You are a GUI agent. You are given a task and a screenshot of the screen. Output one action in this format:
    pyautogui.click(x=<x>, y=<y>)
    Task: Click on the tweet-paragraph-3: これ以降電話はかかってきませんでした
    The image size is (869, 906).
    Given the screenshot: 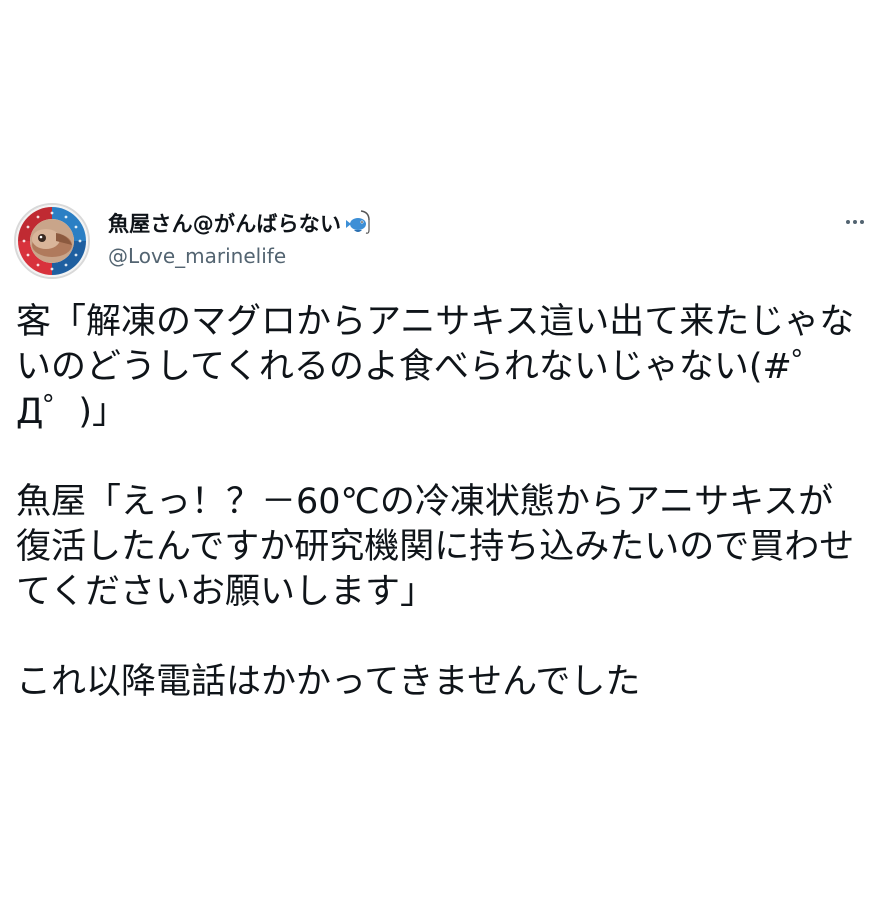 What is the action you would take?
    pyautogui.click(x=328, y=682)
    